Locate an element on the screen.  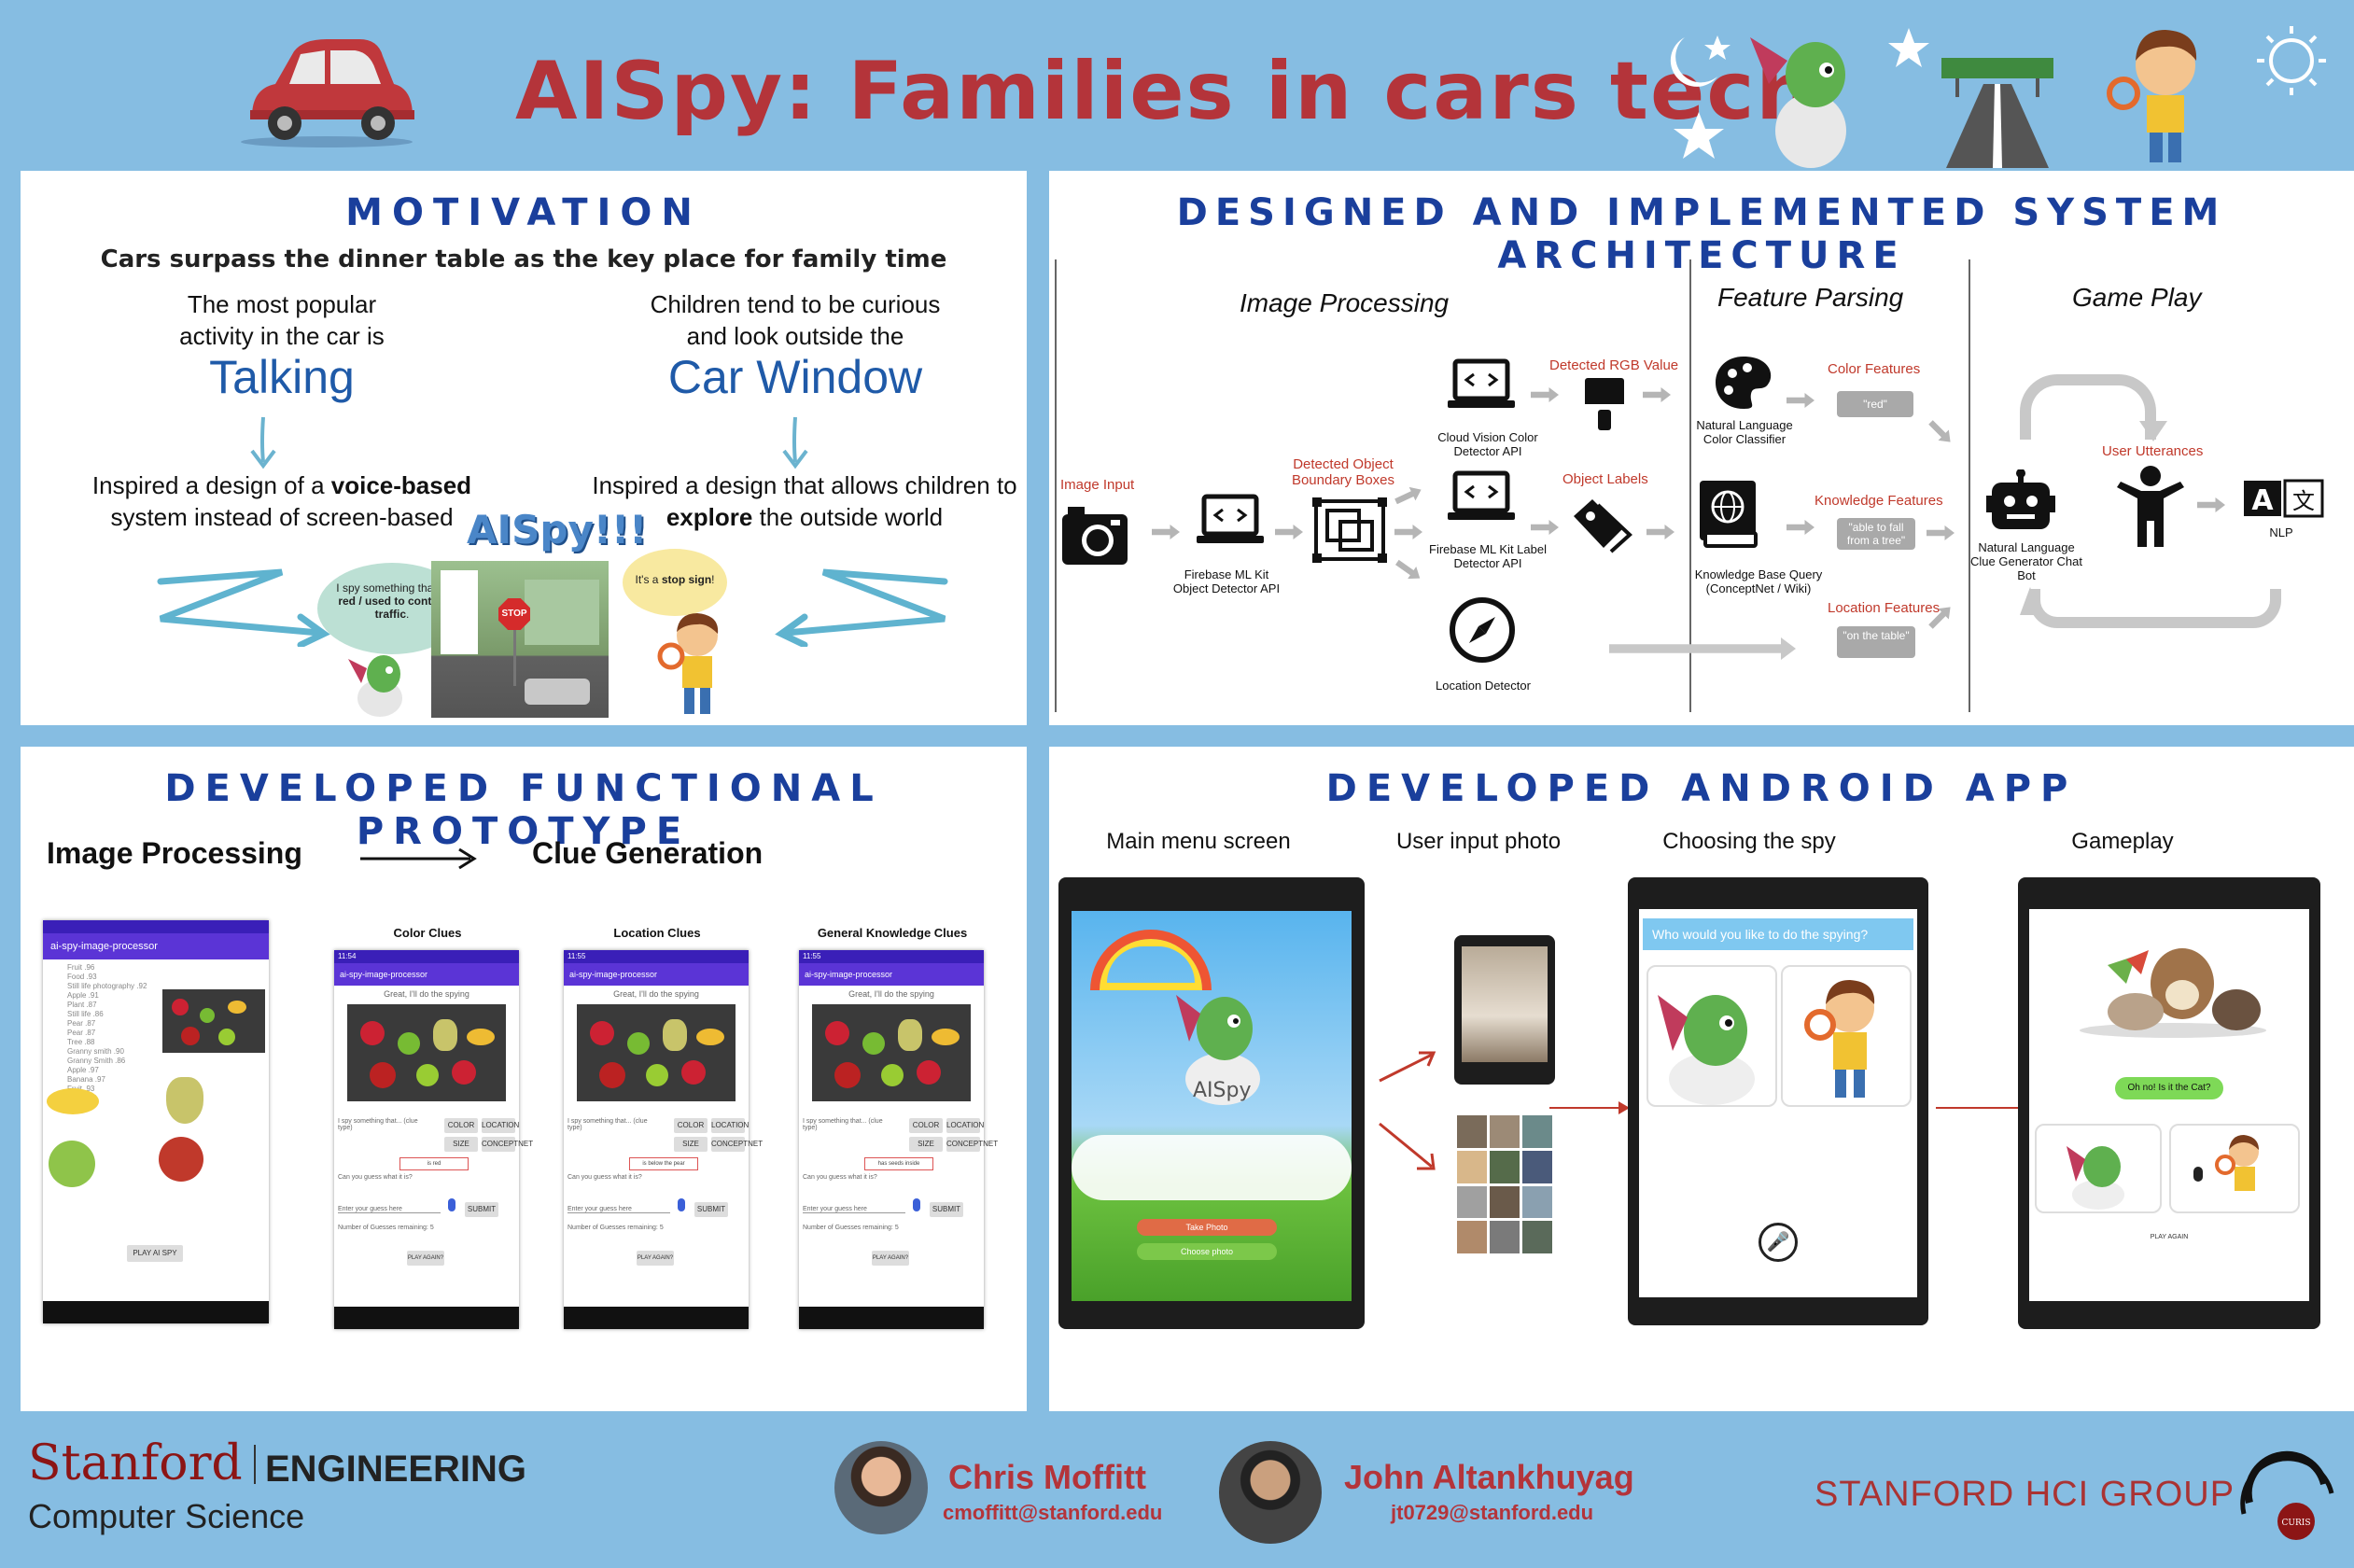
svg-text: 文 is located at coordinates (2303, 501).